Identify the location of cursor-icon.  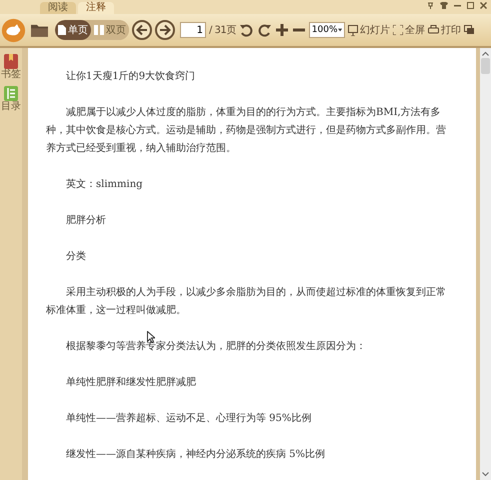
(151, 337).